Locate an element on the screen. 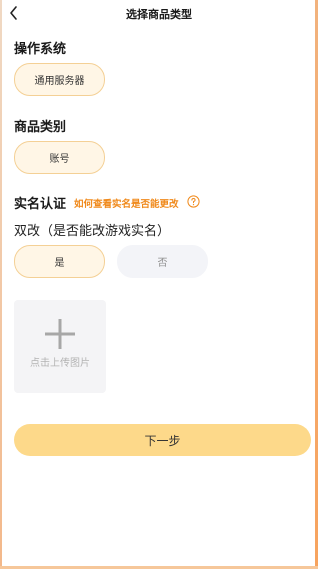 The height and width of the screenshot is (569, 320). left-edge-strip is located at coordinates (1, 284).